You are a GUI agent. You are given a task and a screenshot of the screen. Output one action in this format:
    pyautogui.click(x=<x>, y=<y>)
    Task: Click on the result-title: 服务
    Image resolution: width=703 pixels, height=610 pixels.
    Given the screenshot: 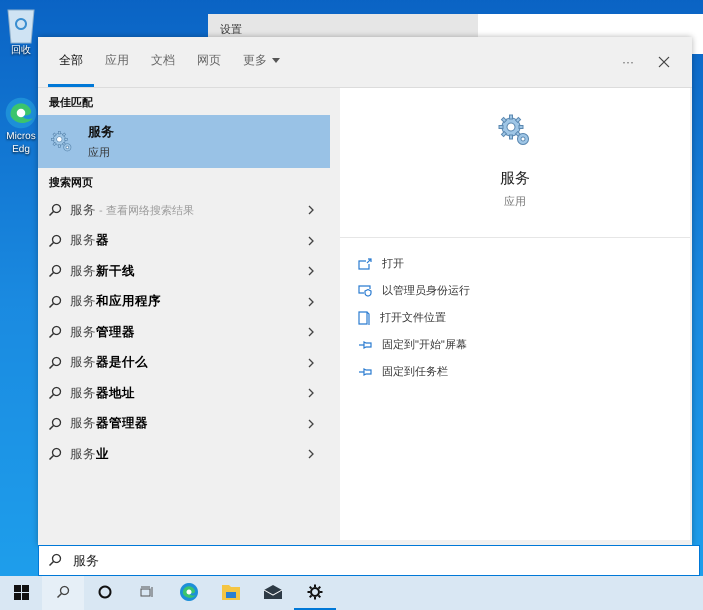 What is the action you would take?
    pyautogui.click(x=101, y=132)
    